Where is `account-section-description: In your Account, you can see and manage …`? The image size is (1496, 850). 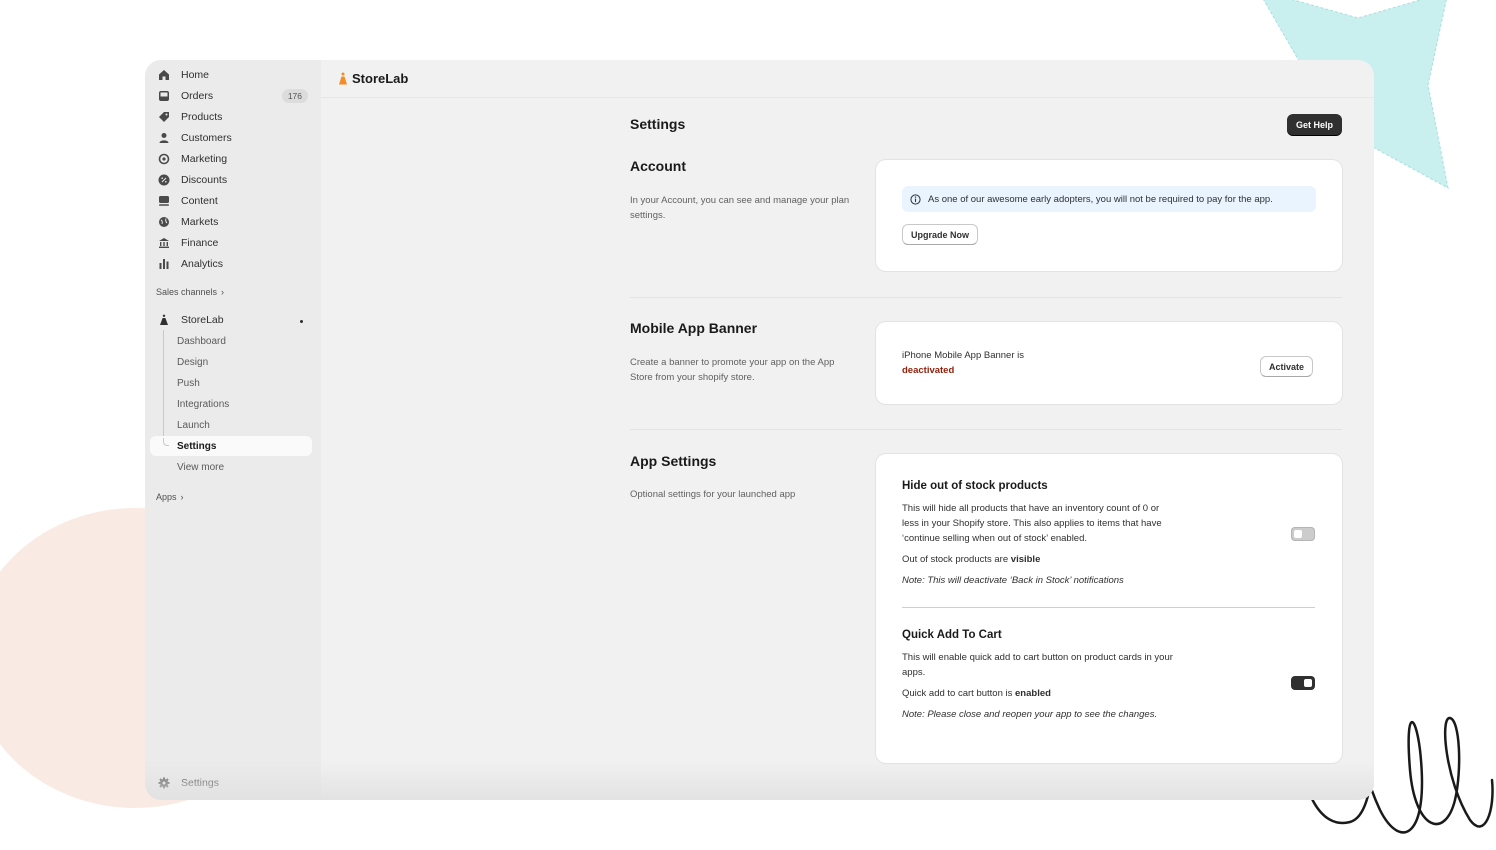
account-section-description: In your Account, you can see and manage … is located at coordinates (740, 208).